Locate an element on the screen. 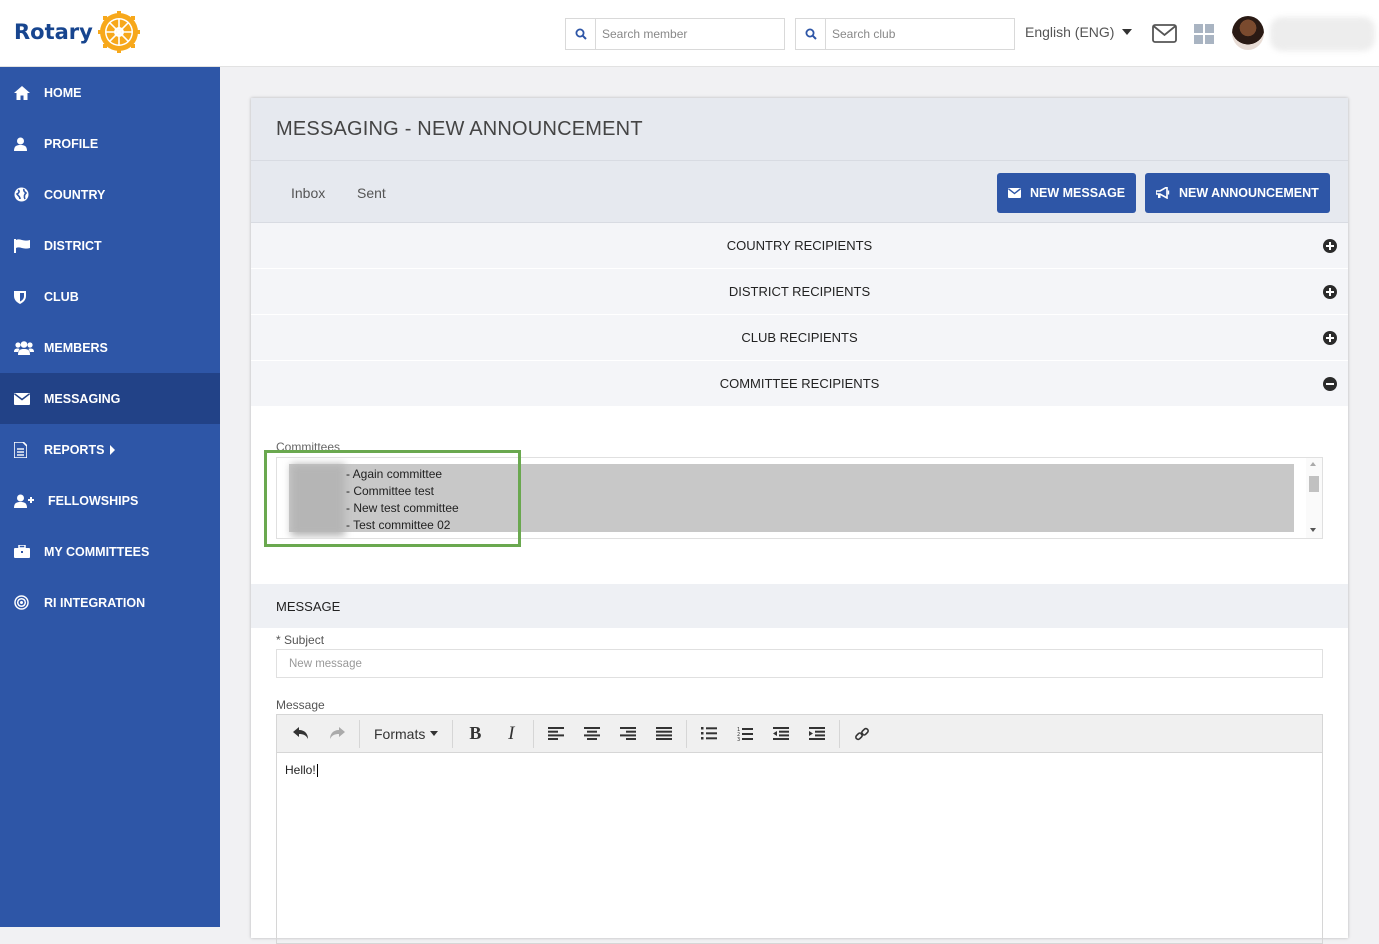 The width and height of the screenshot is (1379, 944). formats-label: Formats is located at coordinates (400, 733).